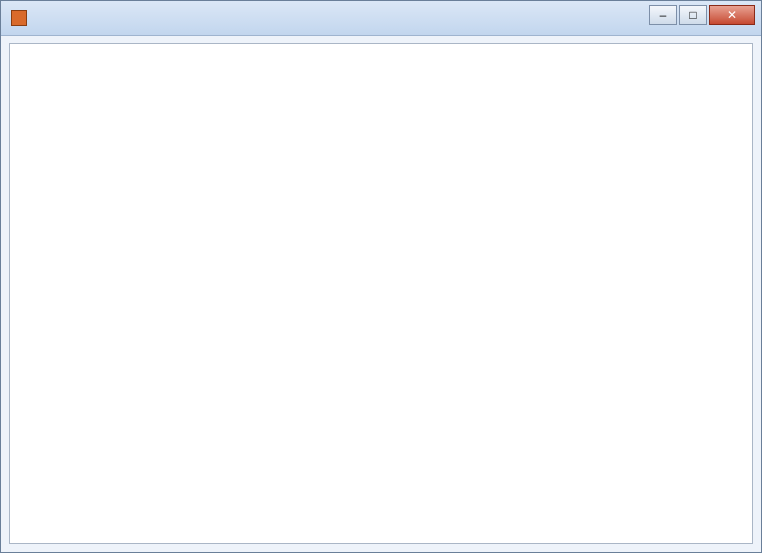 The image size is (762, 553). What do you see at coordinates (381, 18) in the screenshot?
I see `title-bar: – □ ✕` at bounding box center [381, 18].